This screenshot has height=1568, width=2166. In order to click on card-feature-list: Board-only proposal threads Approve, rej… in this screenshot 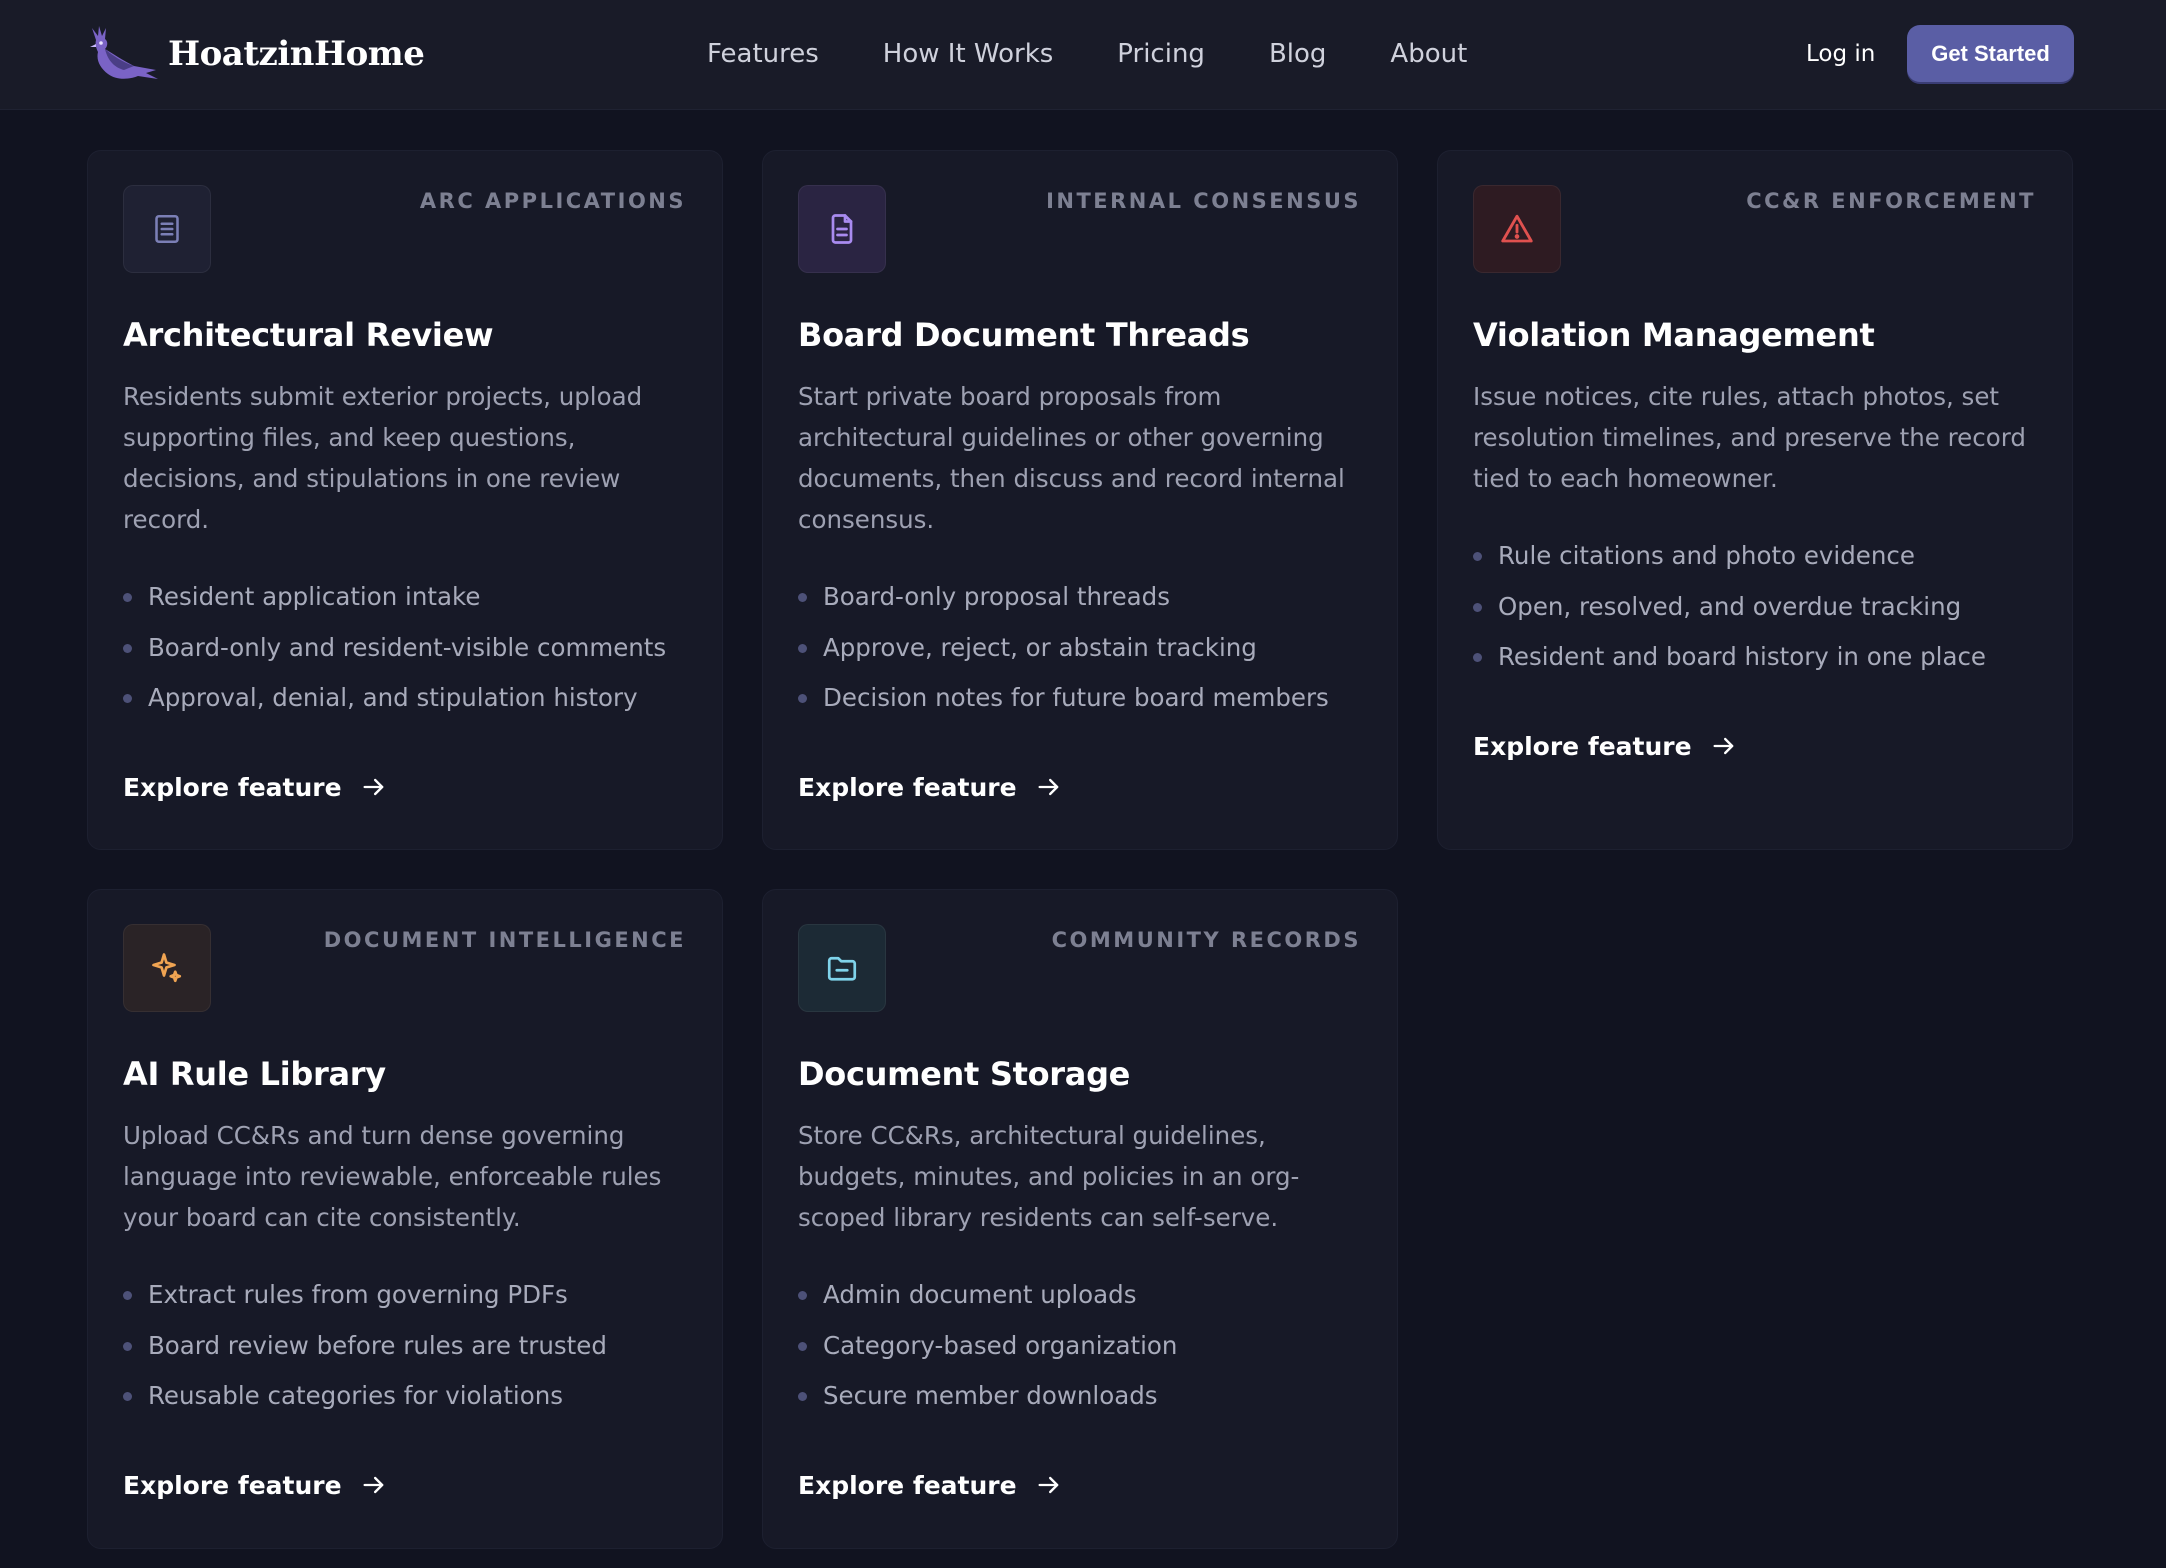, I will do `click(1093, 648)`.